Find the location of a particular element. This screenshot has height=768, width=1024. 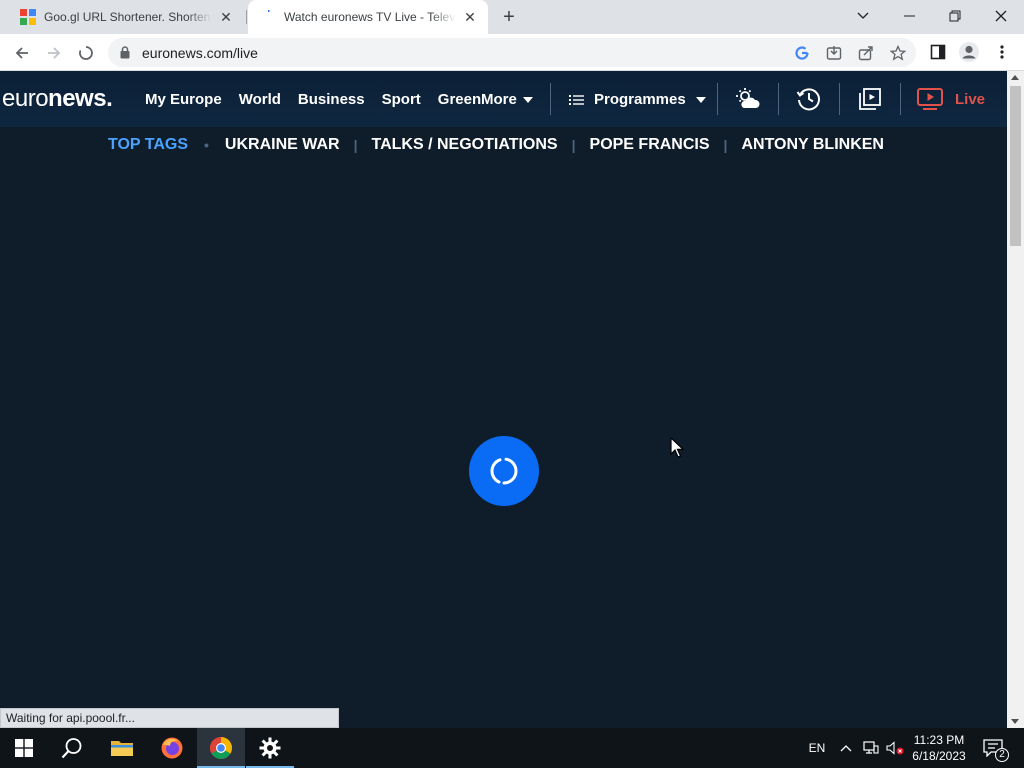

new-tab-button: + is located at coordinates (509, 17).